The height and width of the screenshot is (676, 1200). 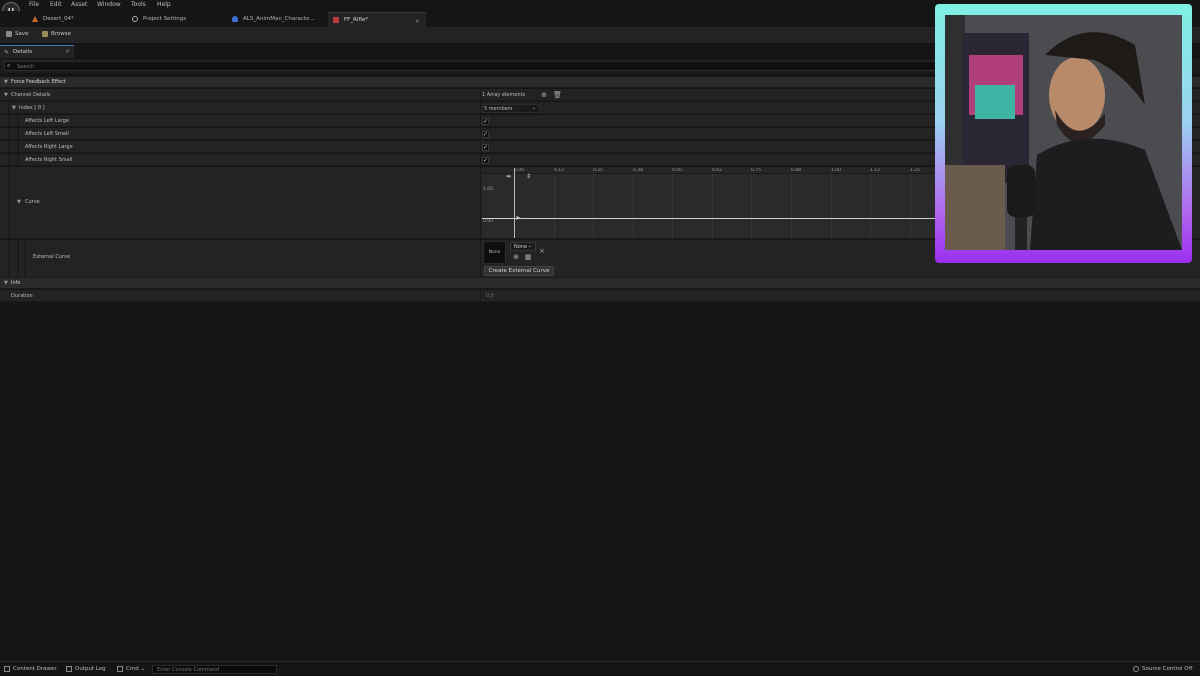 I want to click on cmd-dropdown: Cmd ⌄, so click(x=131, y=669).